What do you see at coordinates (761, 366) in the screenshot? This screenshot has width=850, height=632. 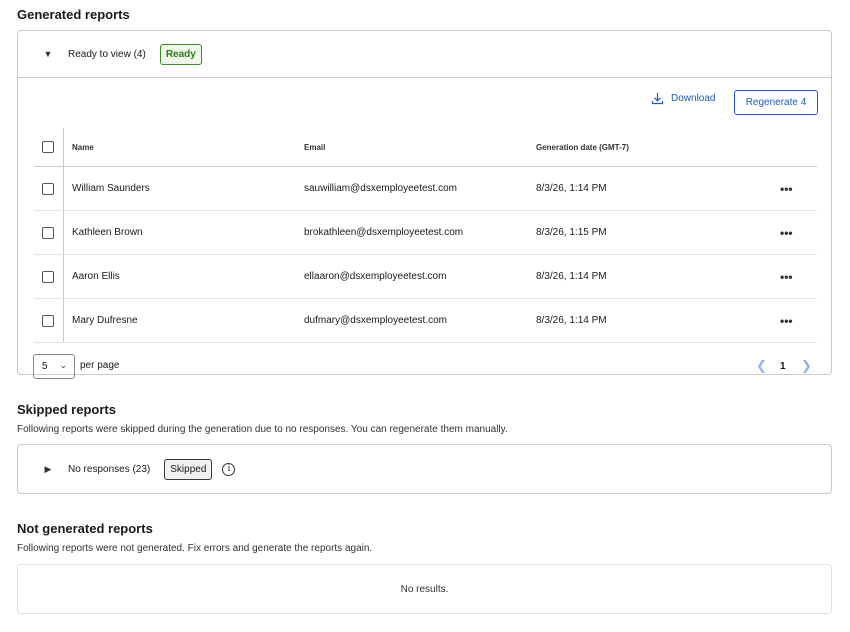 I see `chevron-left-icon: ❮` at bounding box center [761, 366].